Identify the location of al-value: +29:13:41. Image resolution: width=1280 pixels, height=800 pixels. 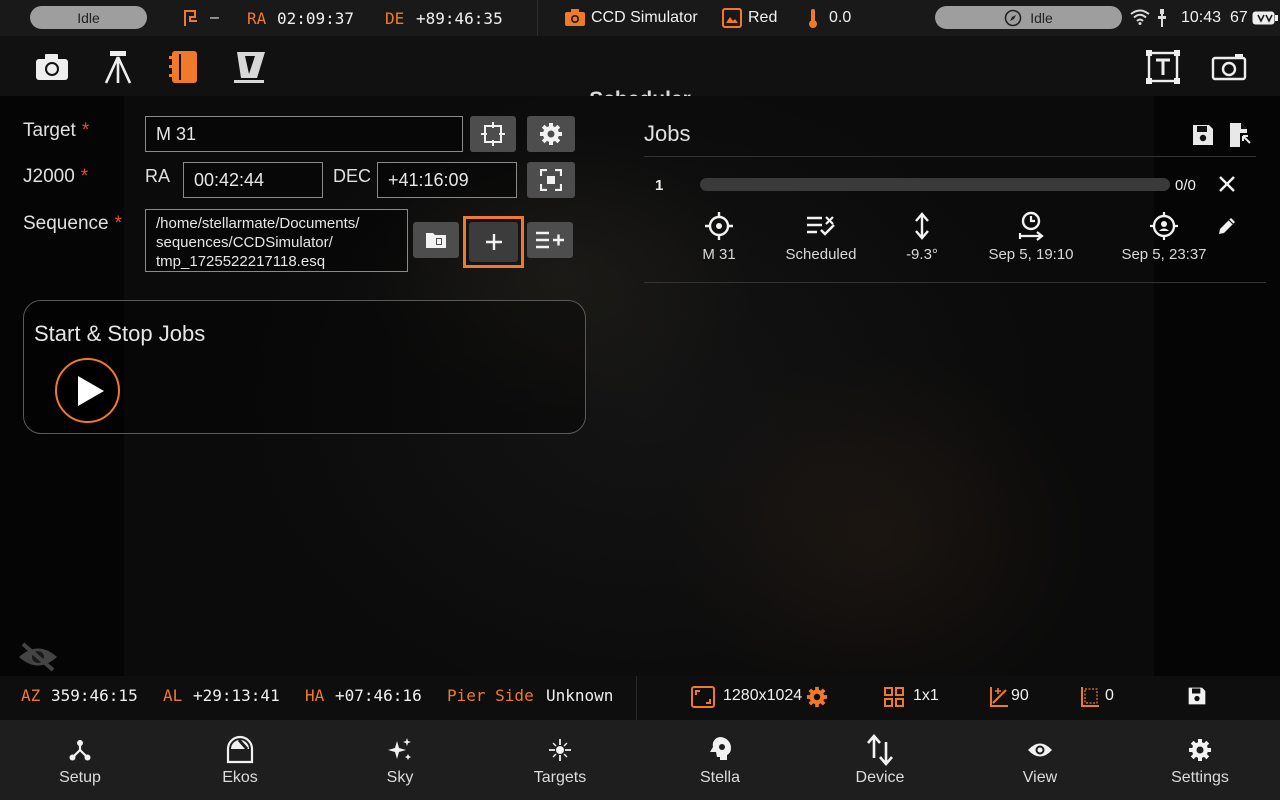
(236, 695).